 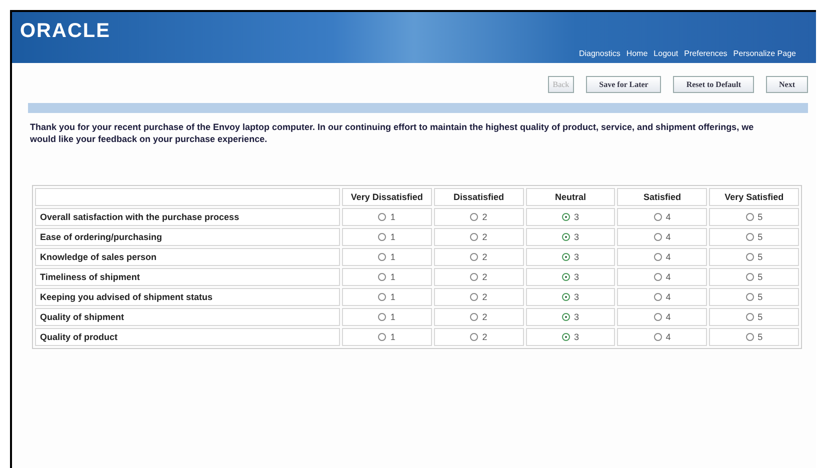 I want to click on logo: ORACLE, so click(x=65, y=31).